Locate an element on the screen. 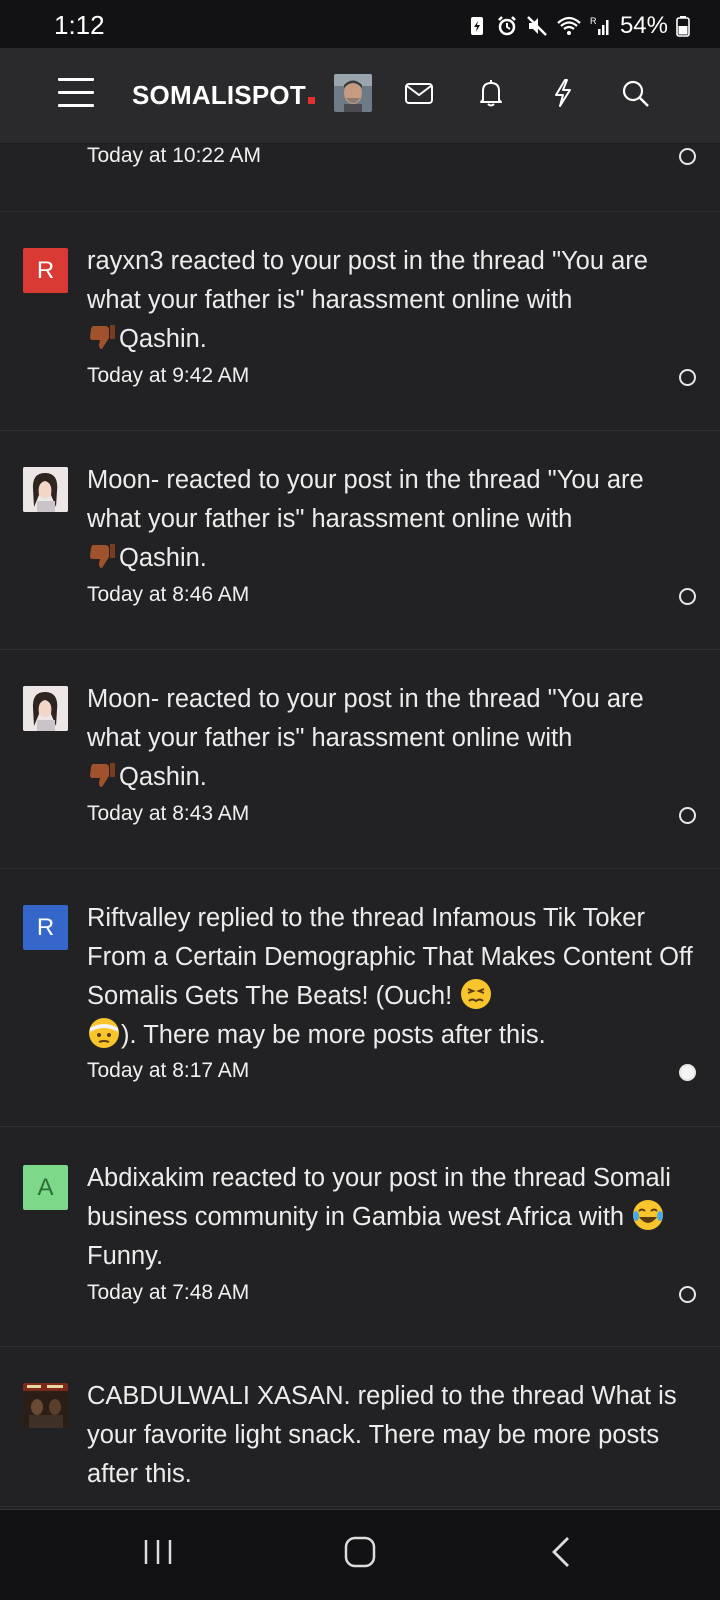 The width and height of the screenshot is (720, 1600). persevering-face-emoji-icon is located at coordinates (476, 994).